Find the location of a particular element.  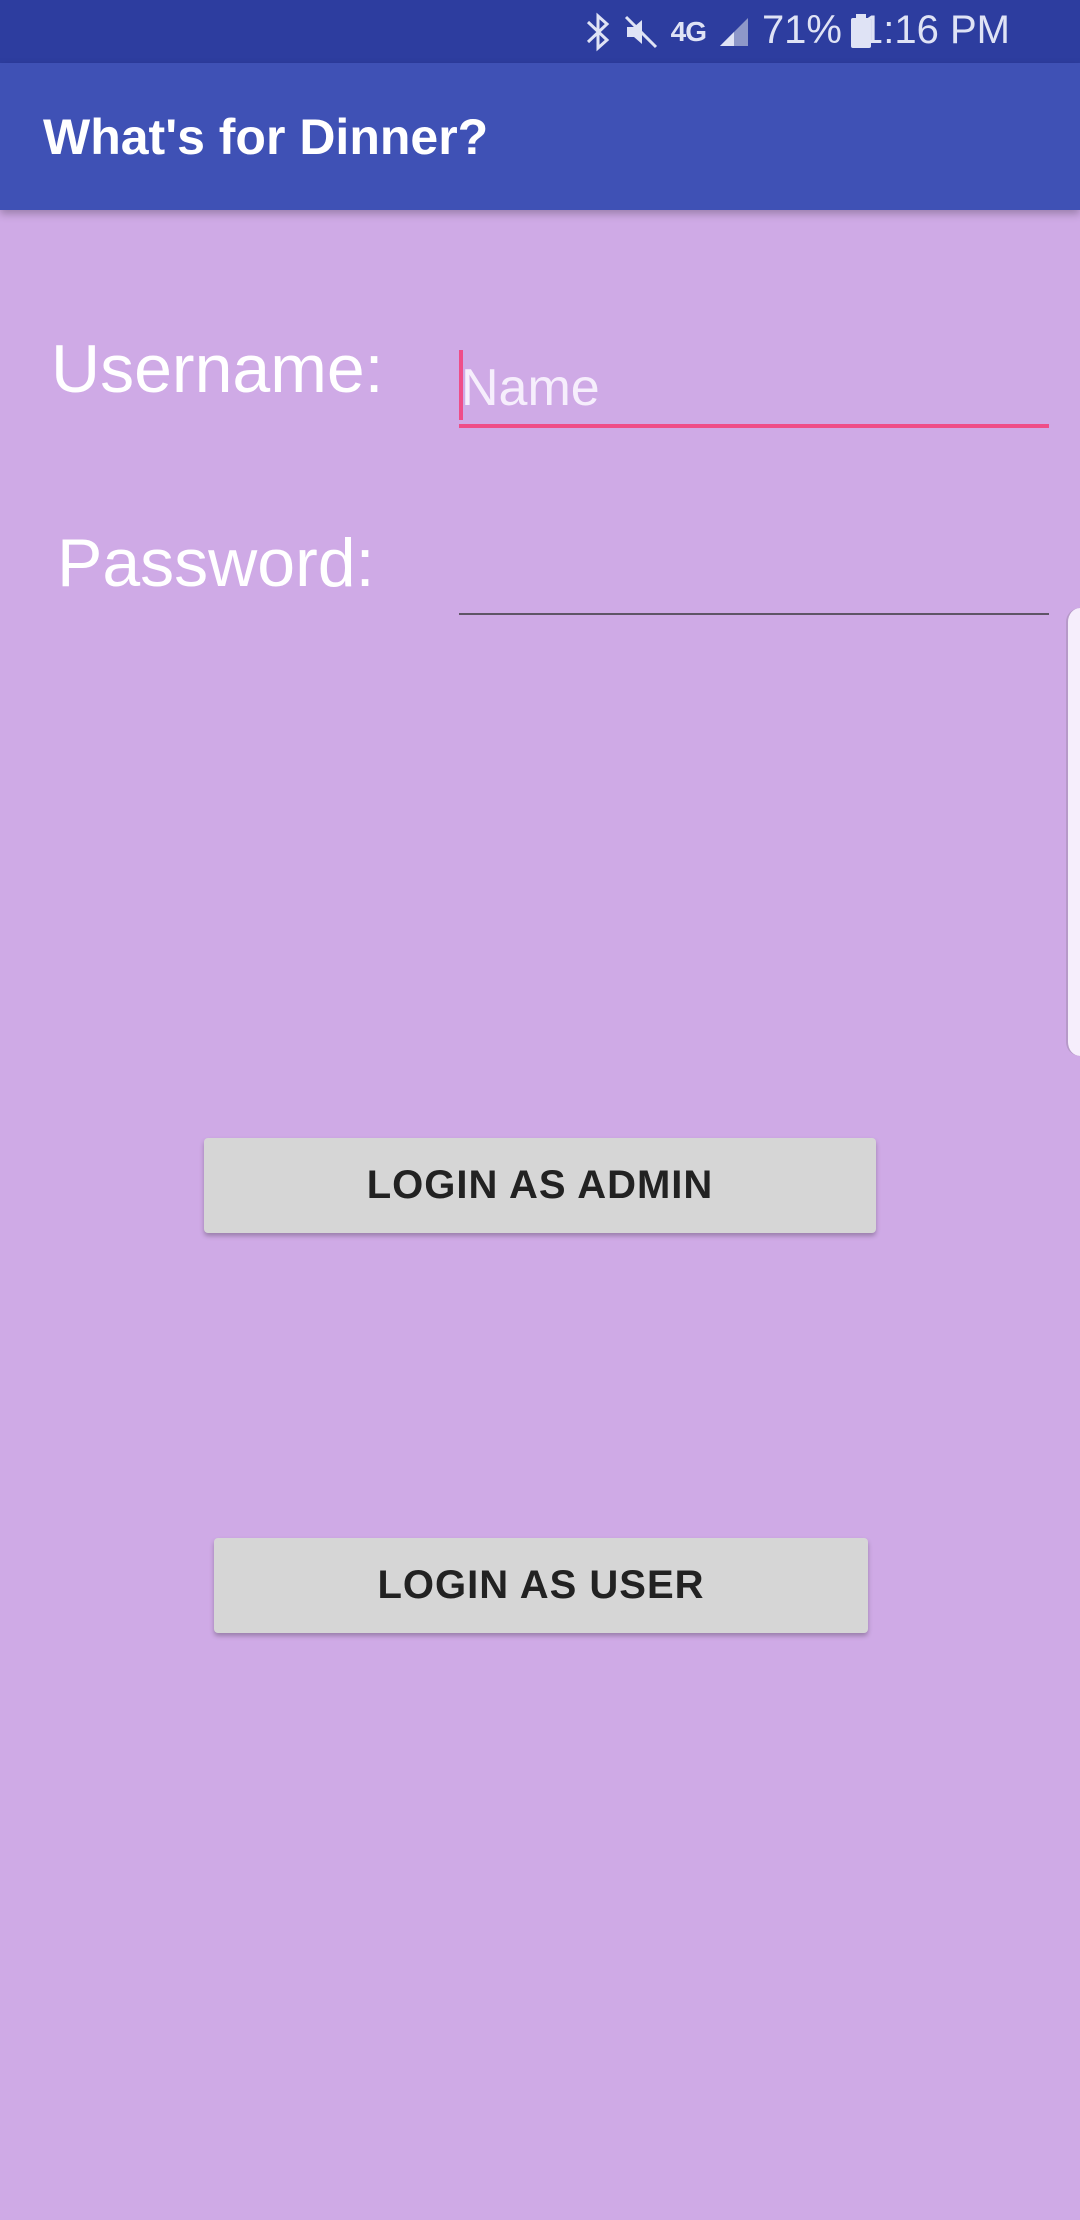

password-underline is located at coordinates (754, 614).